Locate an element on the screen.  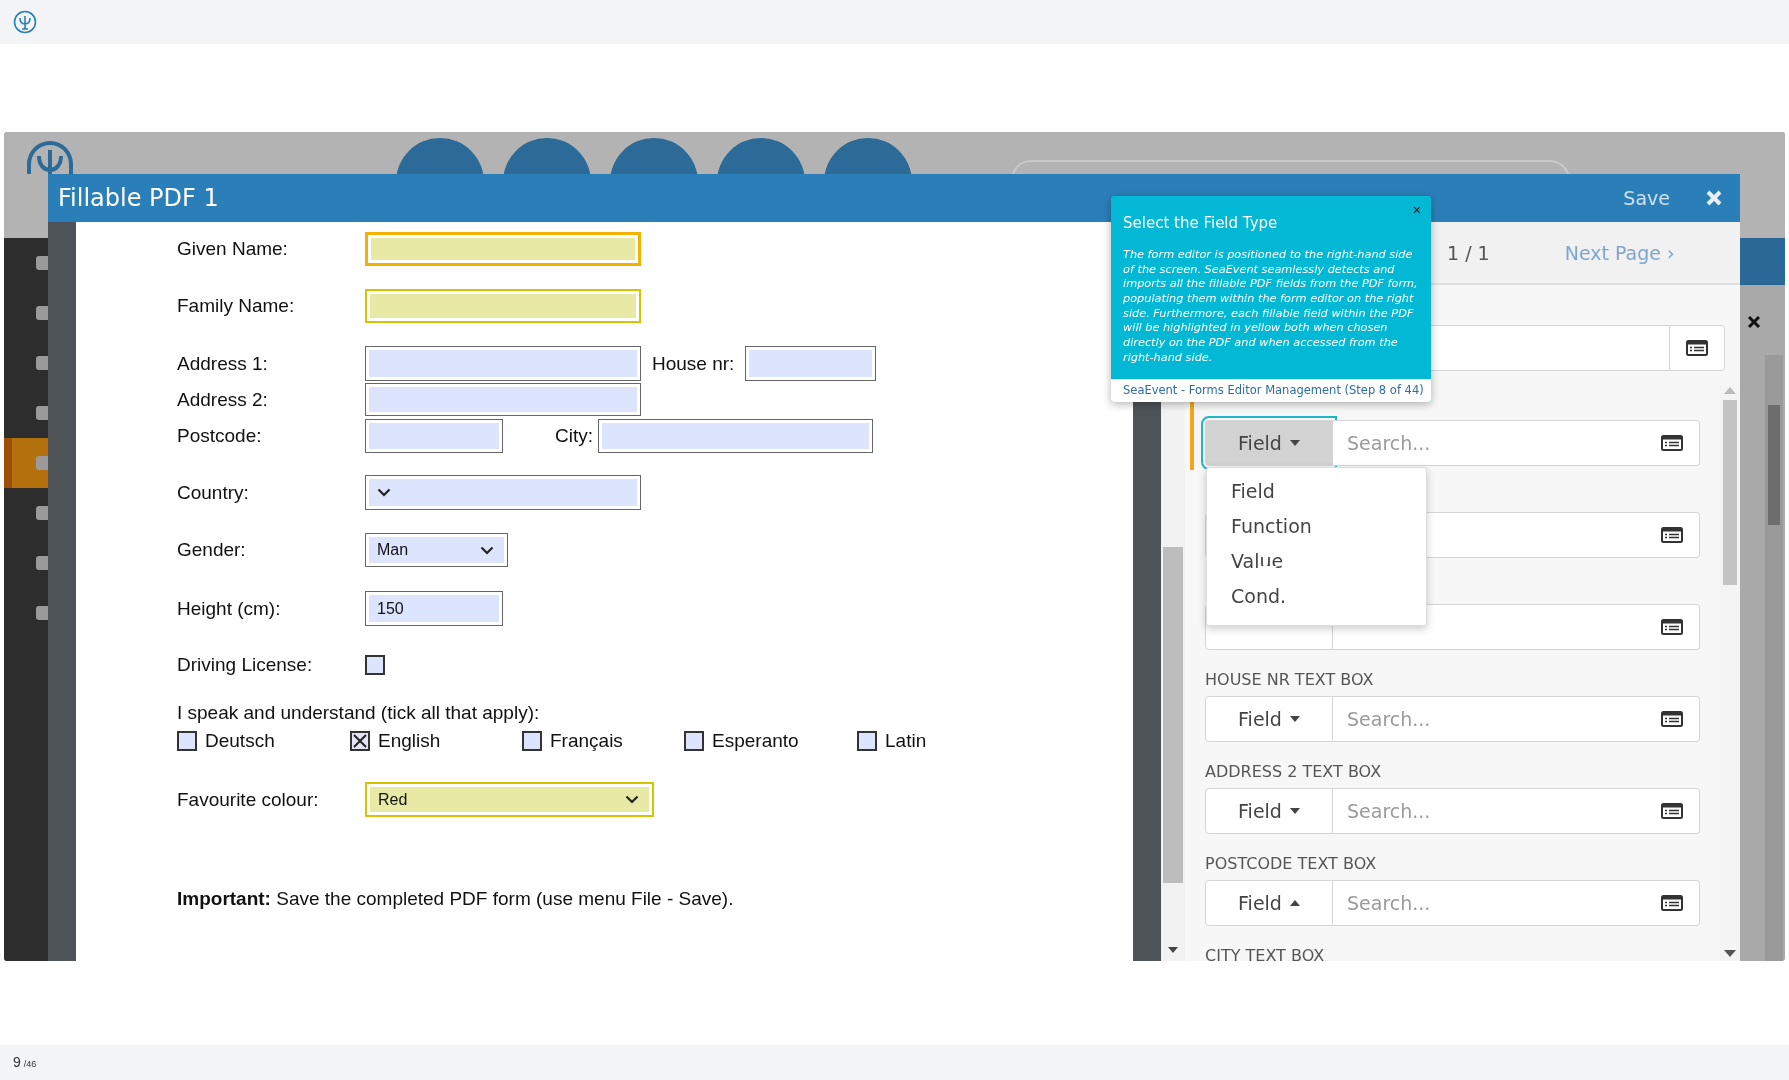
close-button: × is located at coordinates (1416, 210).